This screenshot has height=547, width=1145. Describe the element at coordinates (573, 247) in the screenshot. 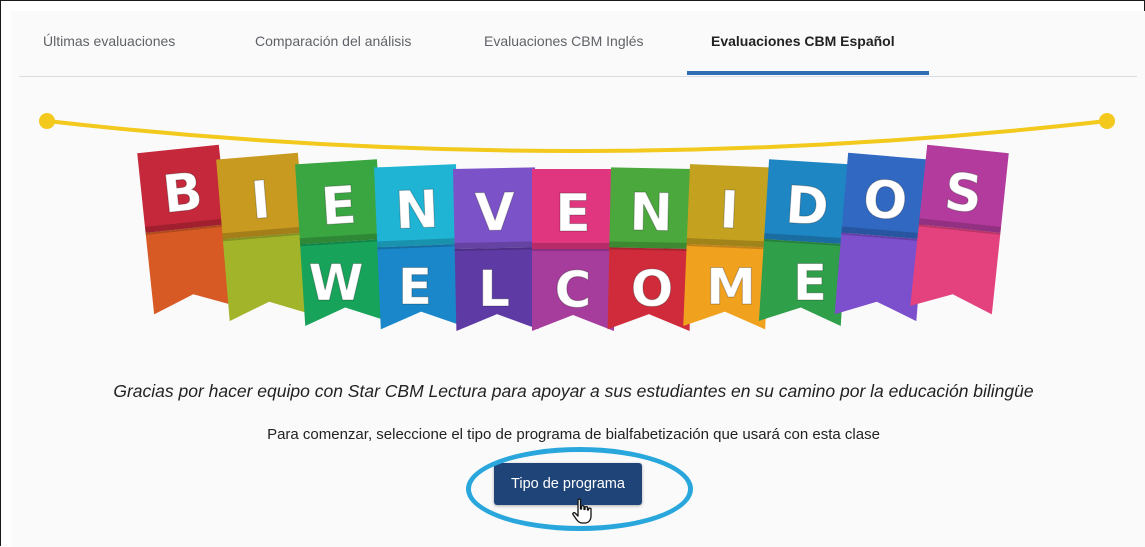

I see `flag-fold` at that location.